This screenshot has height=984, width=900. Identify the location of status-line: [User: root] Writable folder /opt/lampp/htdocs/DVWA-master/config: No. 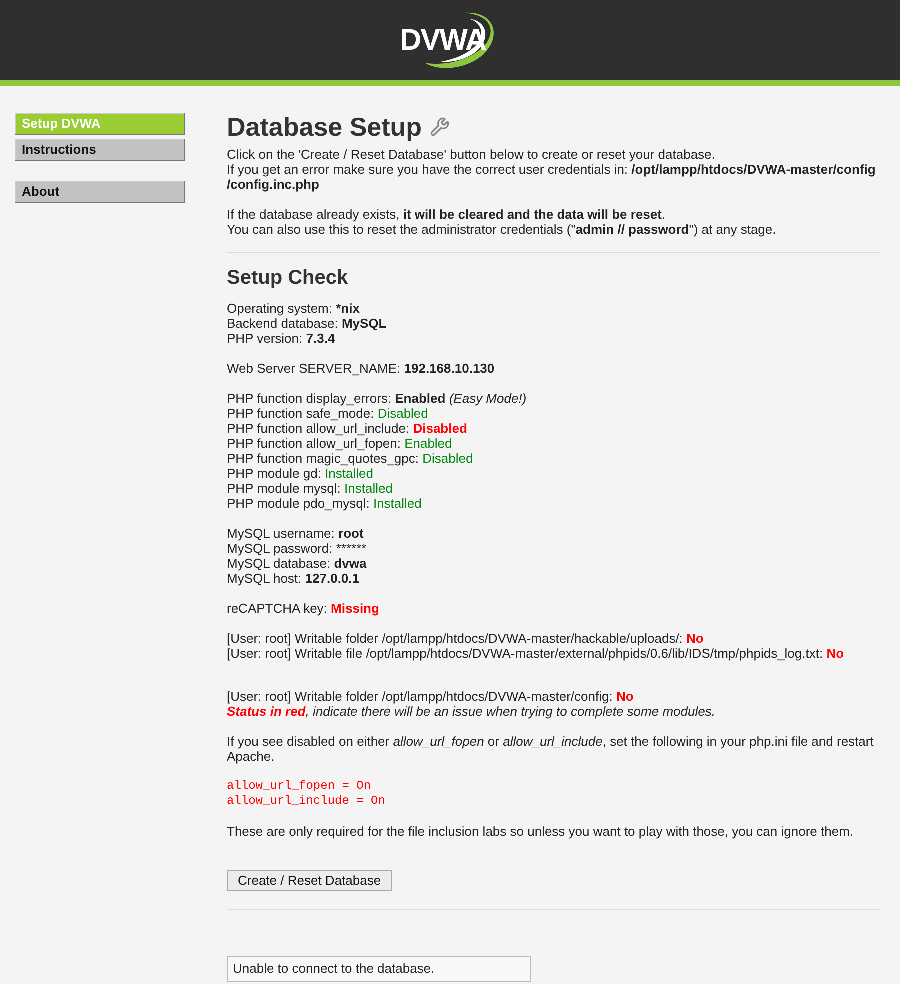
(431, 696).